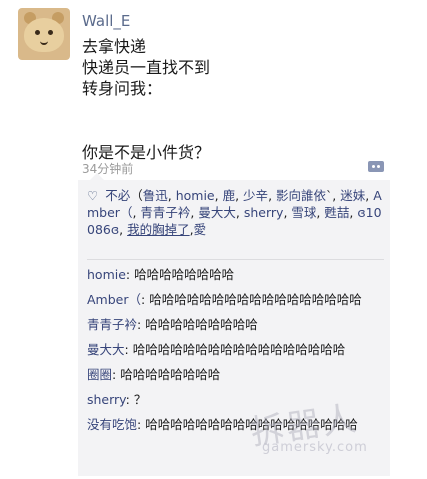 This screenshot has width=427, height=479. What do you see at coordinates (106, 21) in the screenshot?
I see `post-username: Wall_E` at bounding box center [106, 21].